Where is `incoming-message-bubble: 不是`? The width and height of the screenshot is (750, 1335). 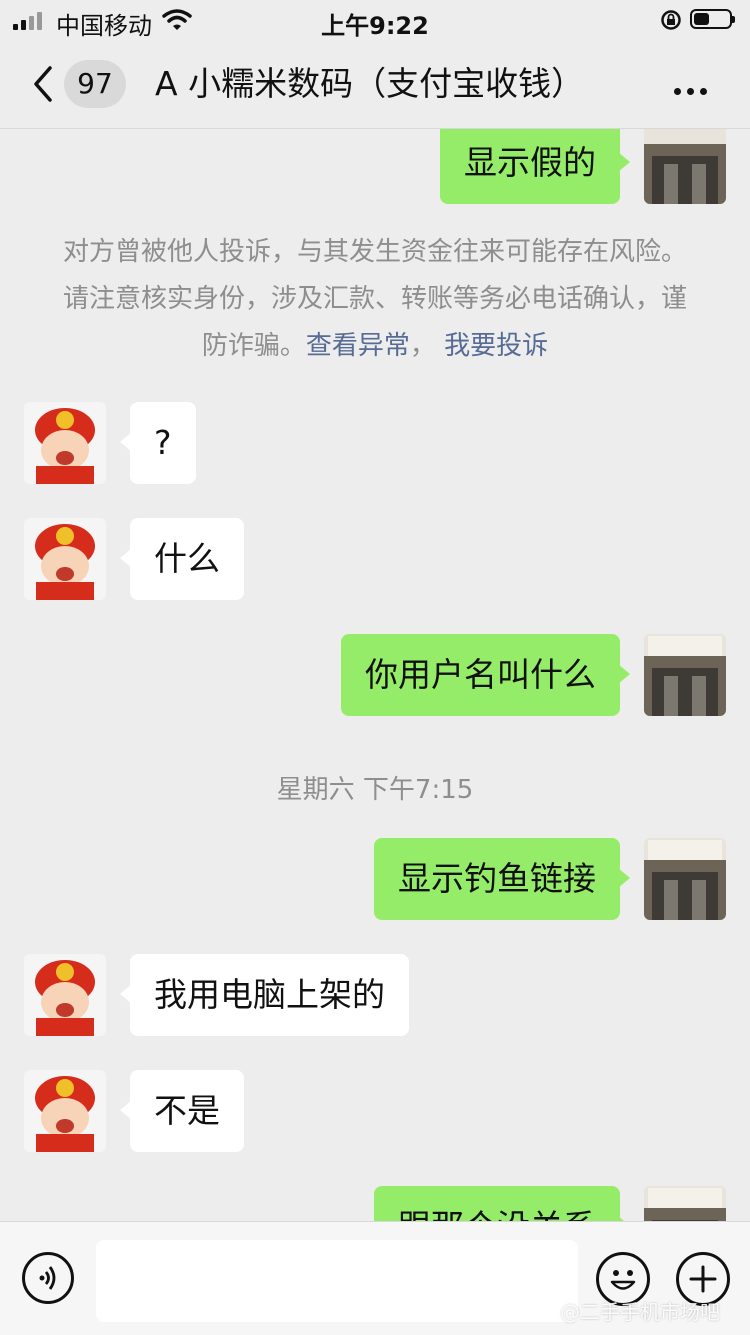 incoming-message-bubble: 不是 is located at coordinates (182, 1111).